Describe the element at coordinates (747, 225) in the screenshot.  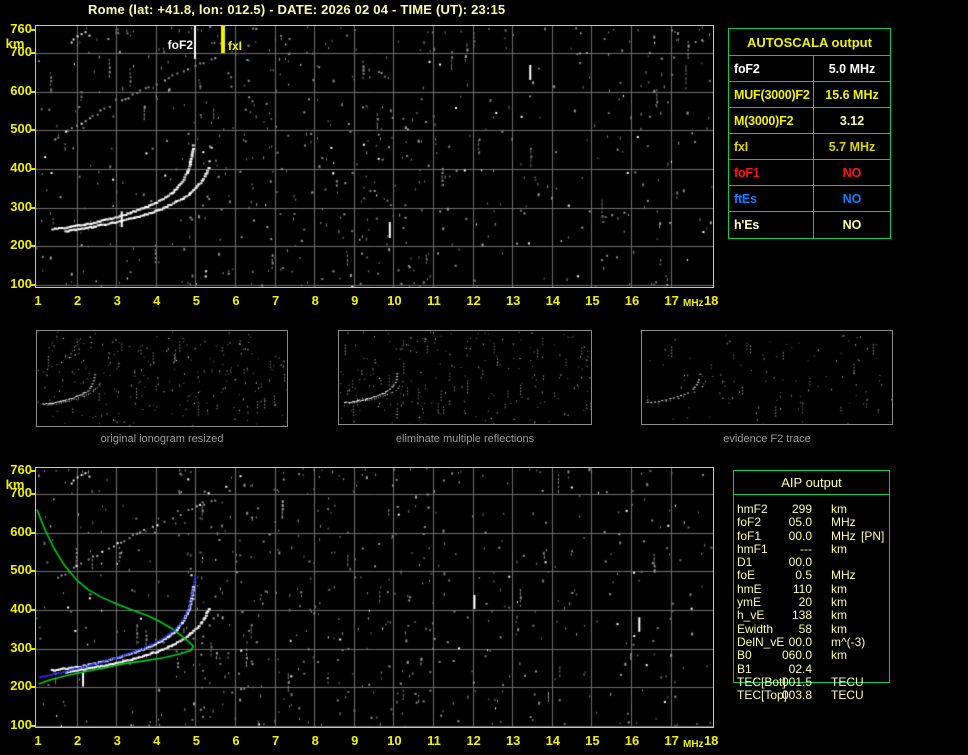
I see `autoscala-row-label: h'Es` at that location.